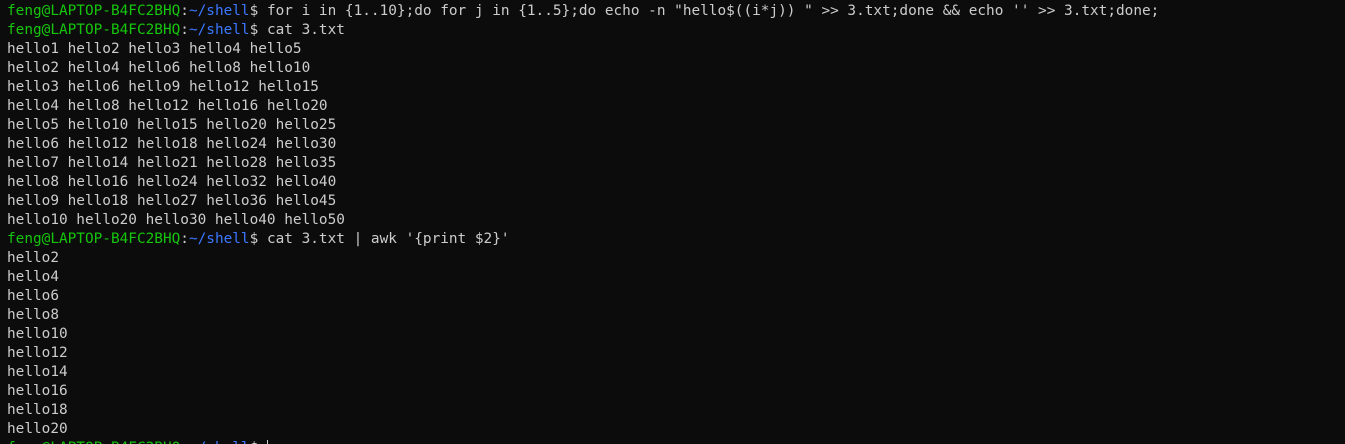 The height and width of the screenshot is (444, 1345). Describe the element at coordinates (676, 30) in the screenshot. I see `prompt-line-2: feng@LAPTOP-B4FC2BHQ:~/shell$ cat 3.txt` at that location.